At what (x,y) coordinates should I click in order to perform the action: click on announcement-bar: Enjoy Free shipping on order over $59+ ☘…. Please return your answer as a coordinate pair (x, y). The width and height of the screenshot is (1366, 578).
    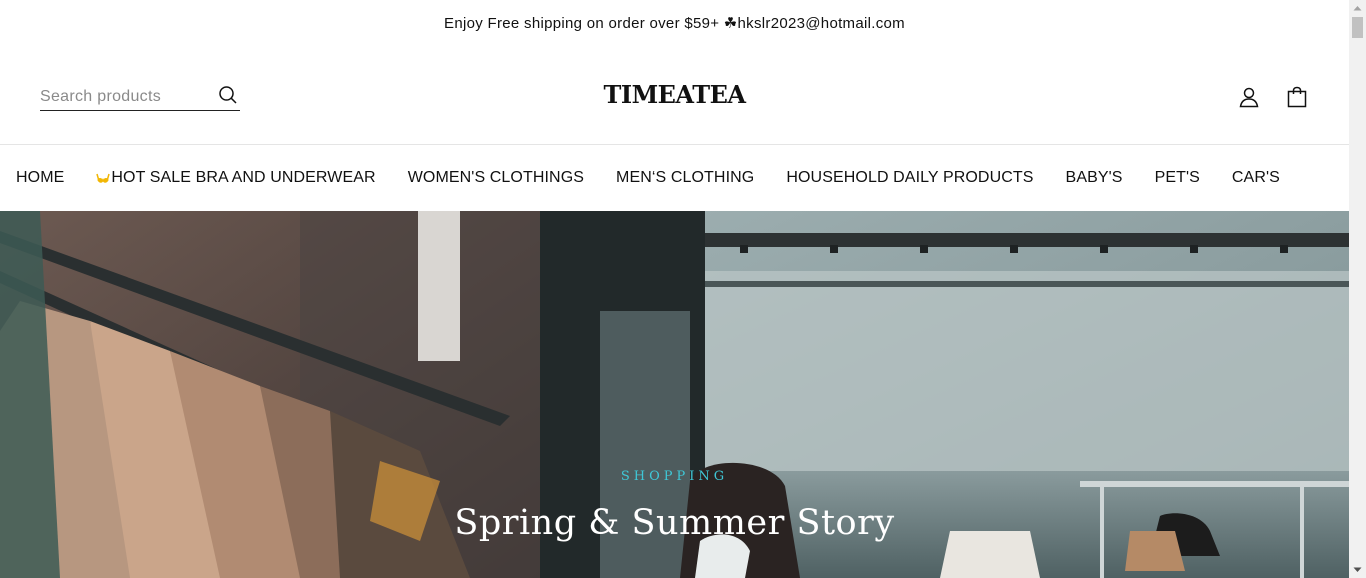
    Looking at the image, I should click on (674, 23).